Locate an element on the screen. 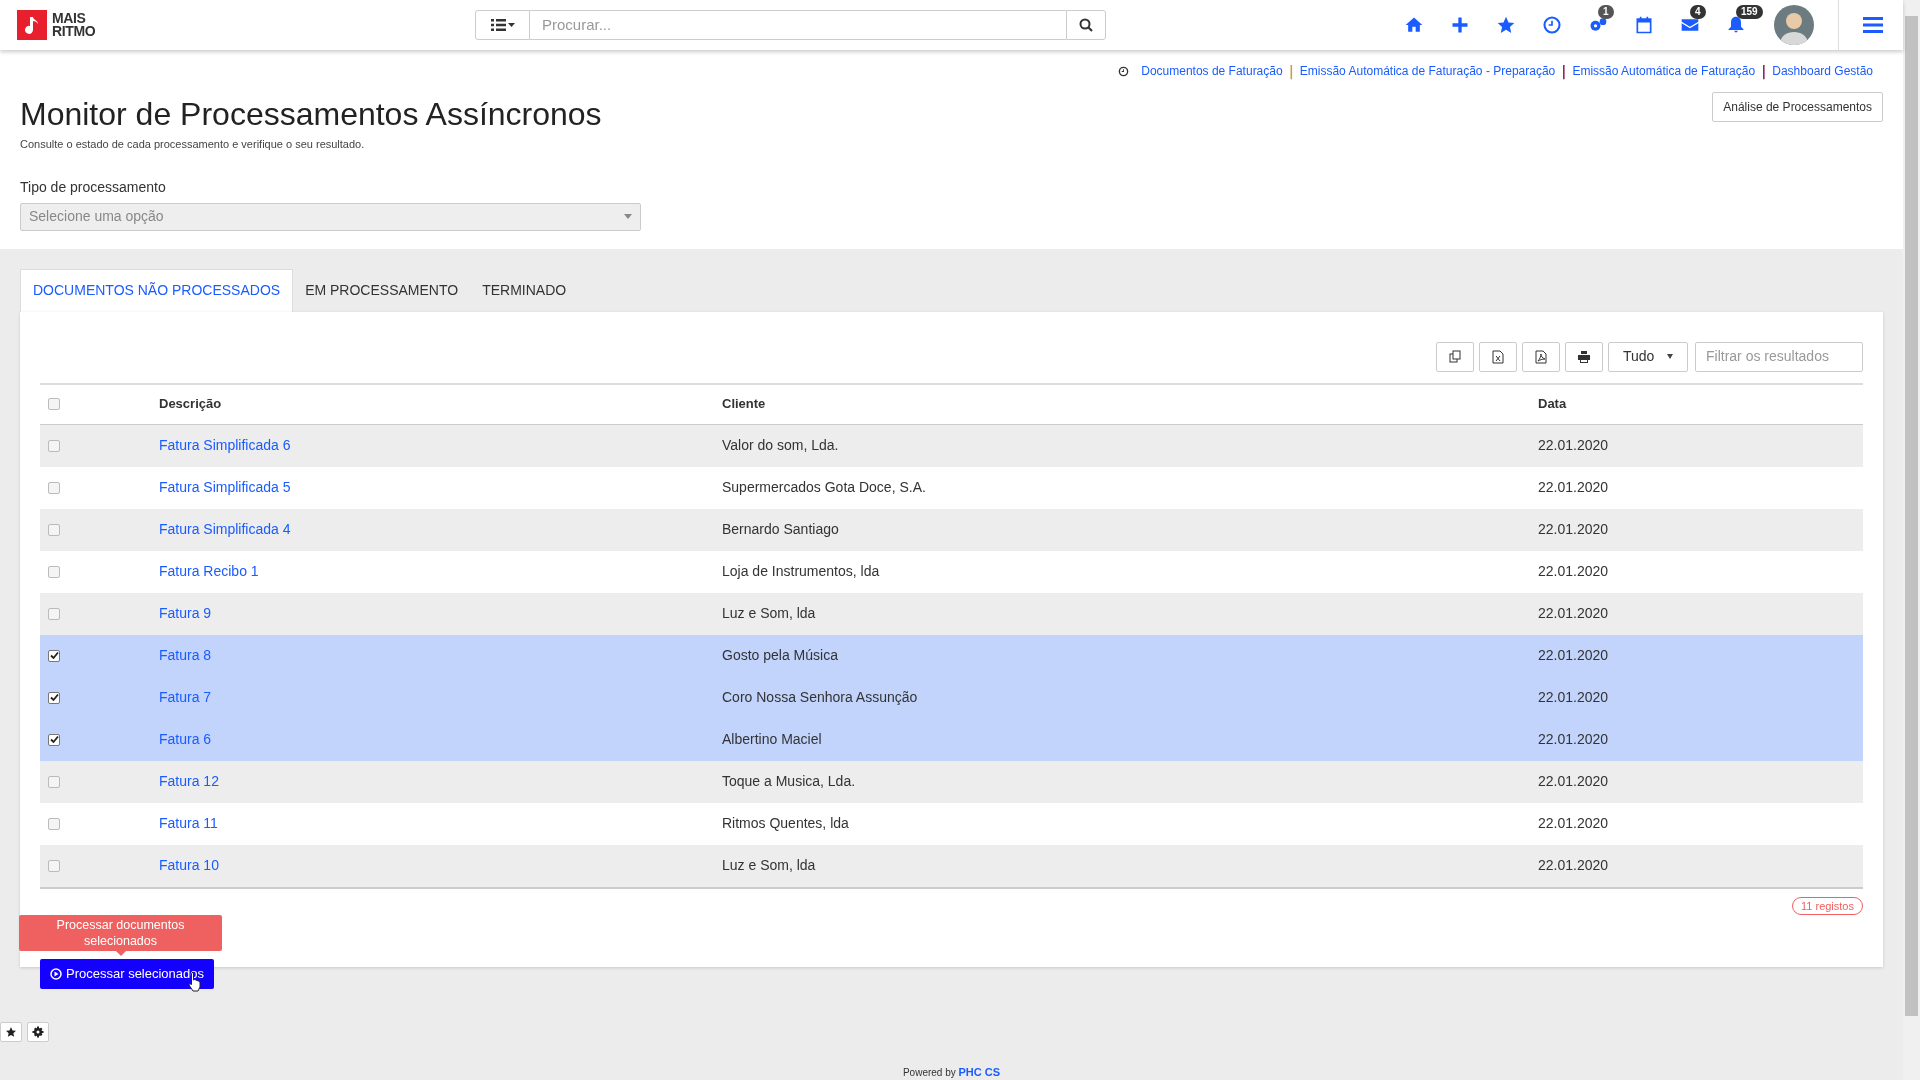 This screenshot has height=1080, width=1920. table-cell-text: Albertino Maciel is located at coordinates (772, 739).